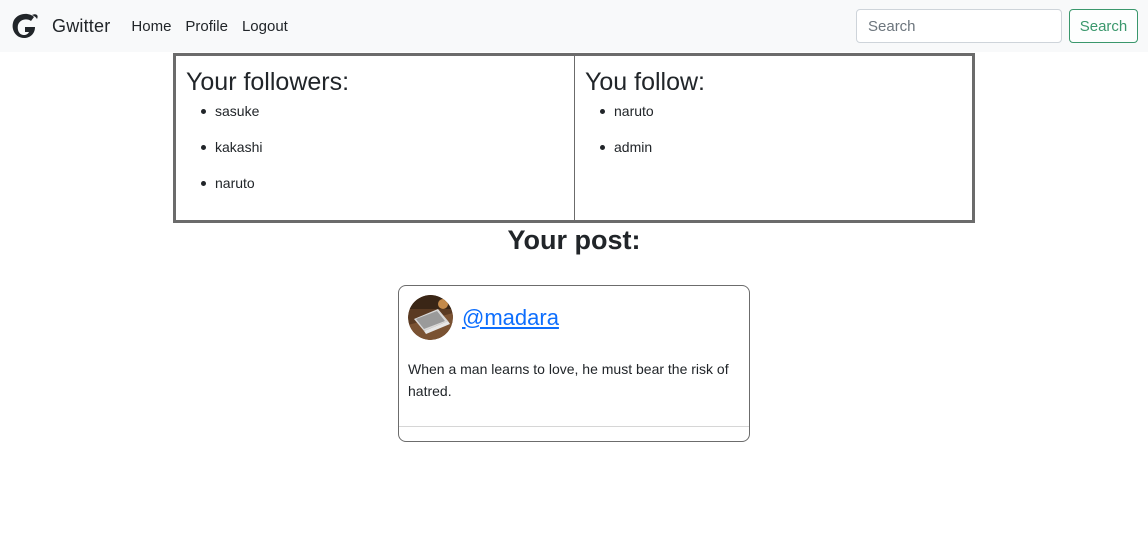  I want to click on nav-links: Home Profile Logout, so click(216, 26).